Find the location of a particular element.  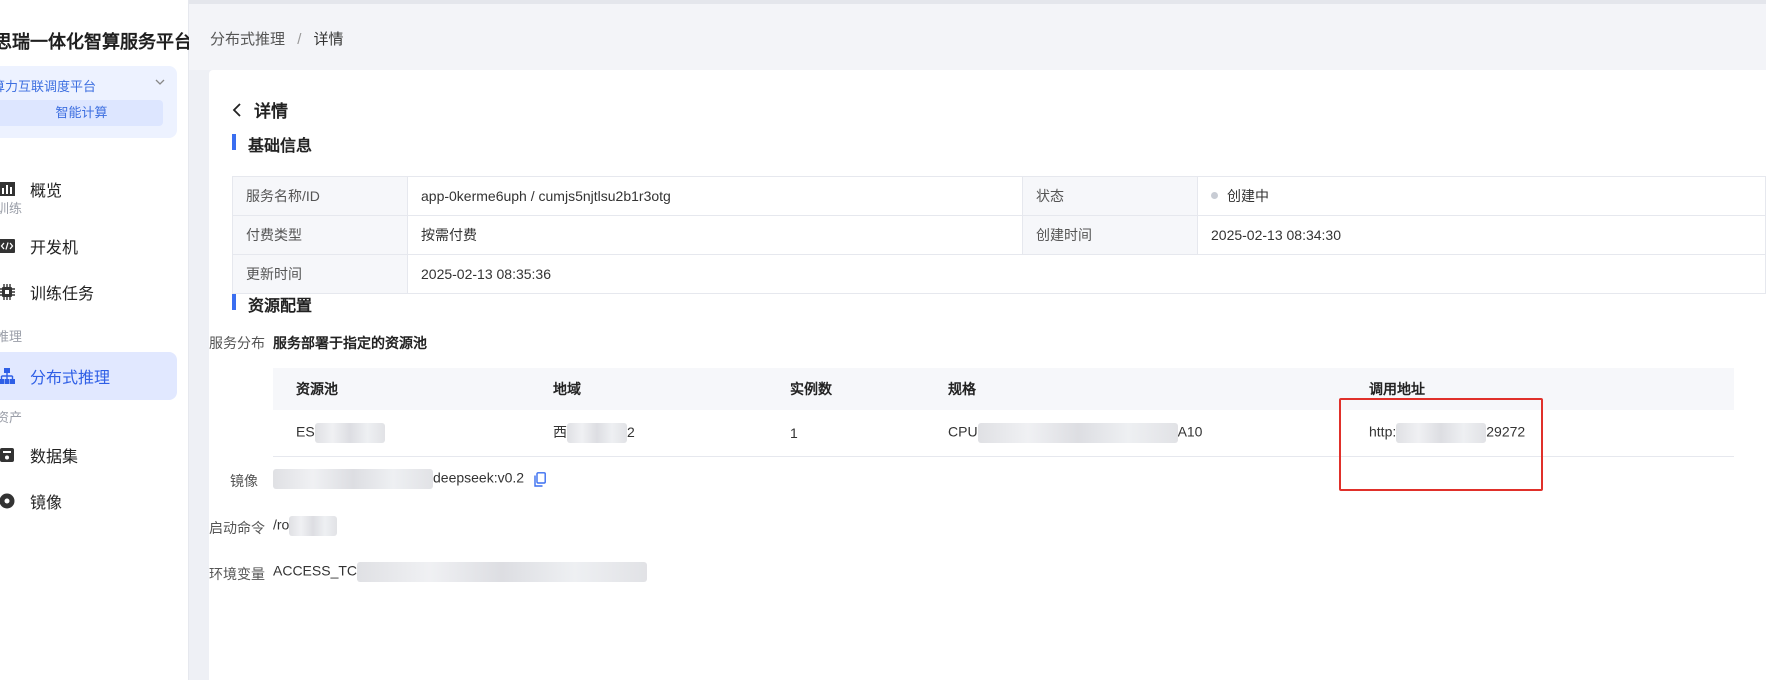

copy-icon is located at coordinates (540, 479).